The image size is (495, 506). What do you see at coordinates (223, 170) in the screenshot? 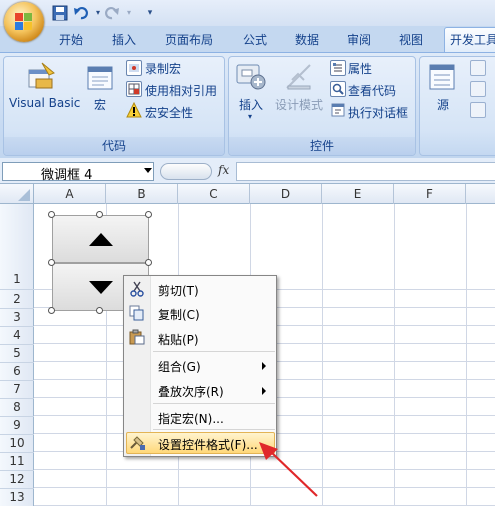
I see `insert-function-icon: fx` at bounding box center [223, 170].